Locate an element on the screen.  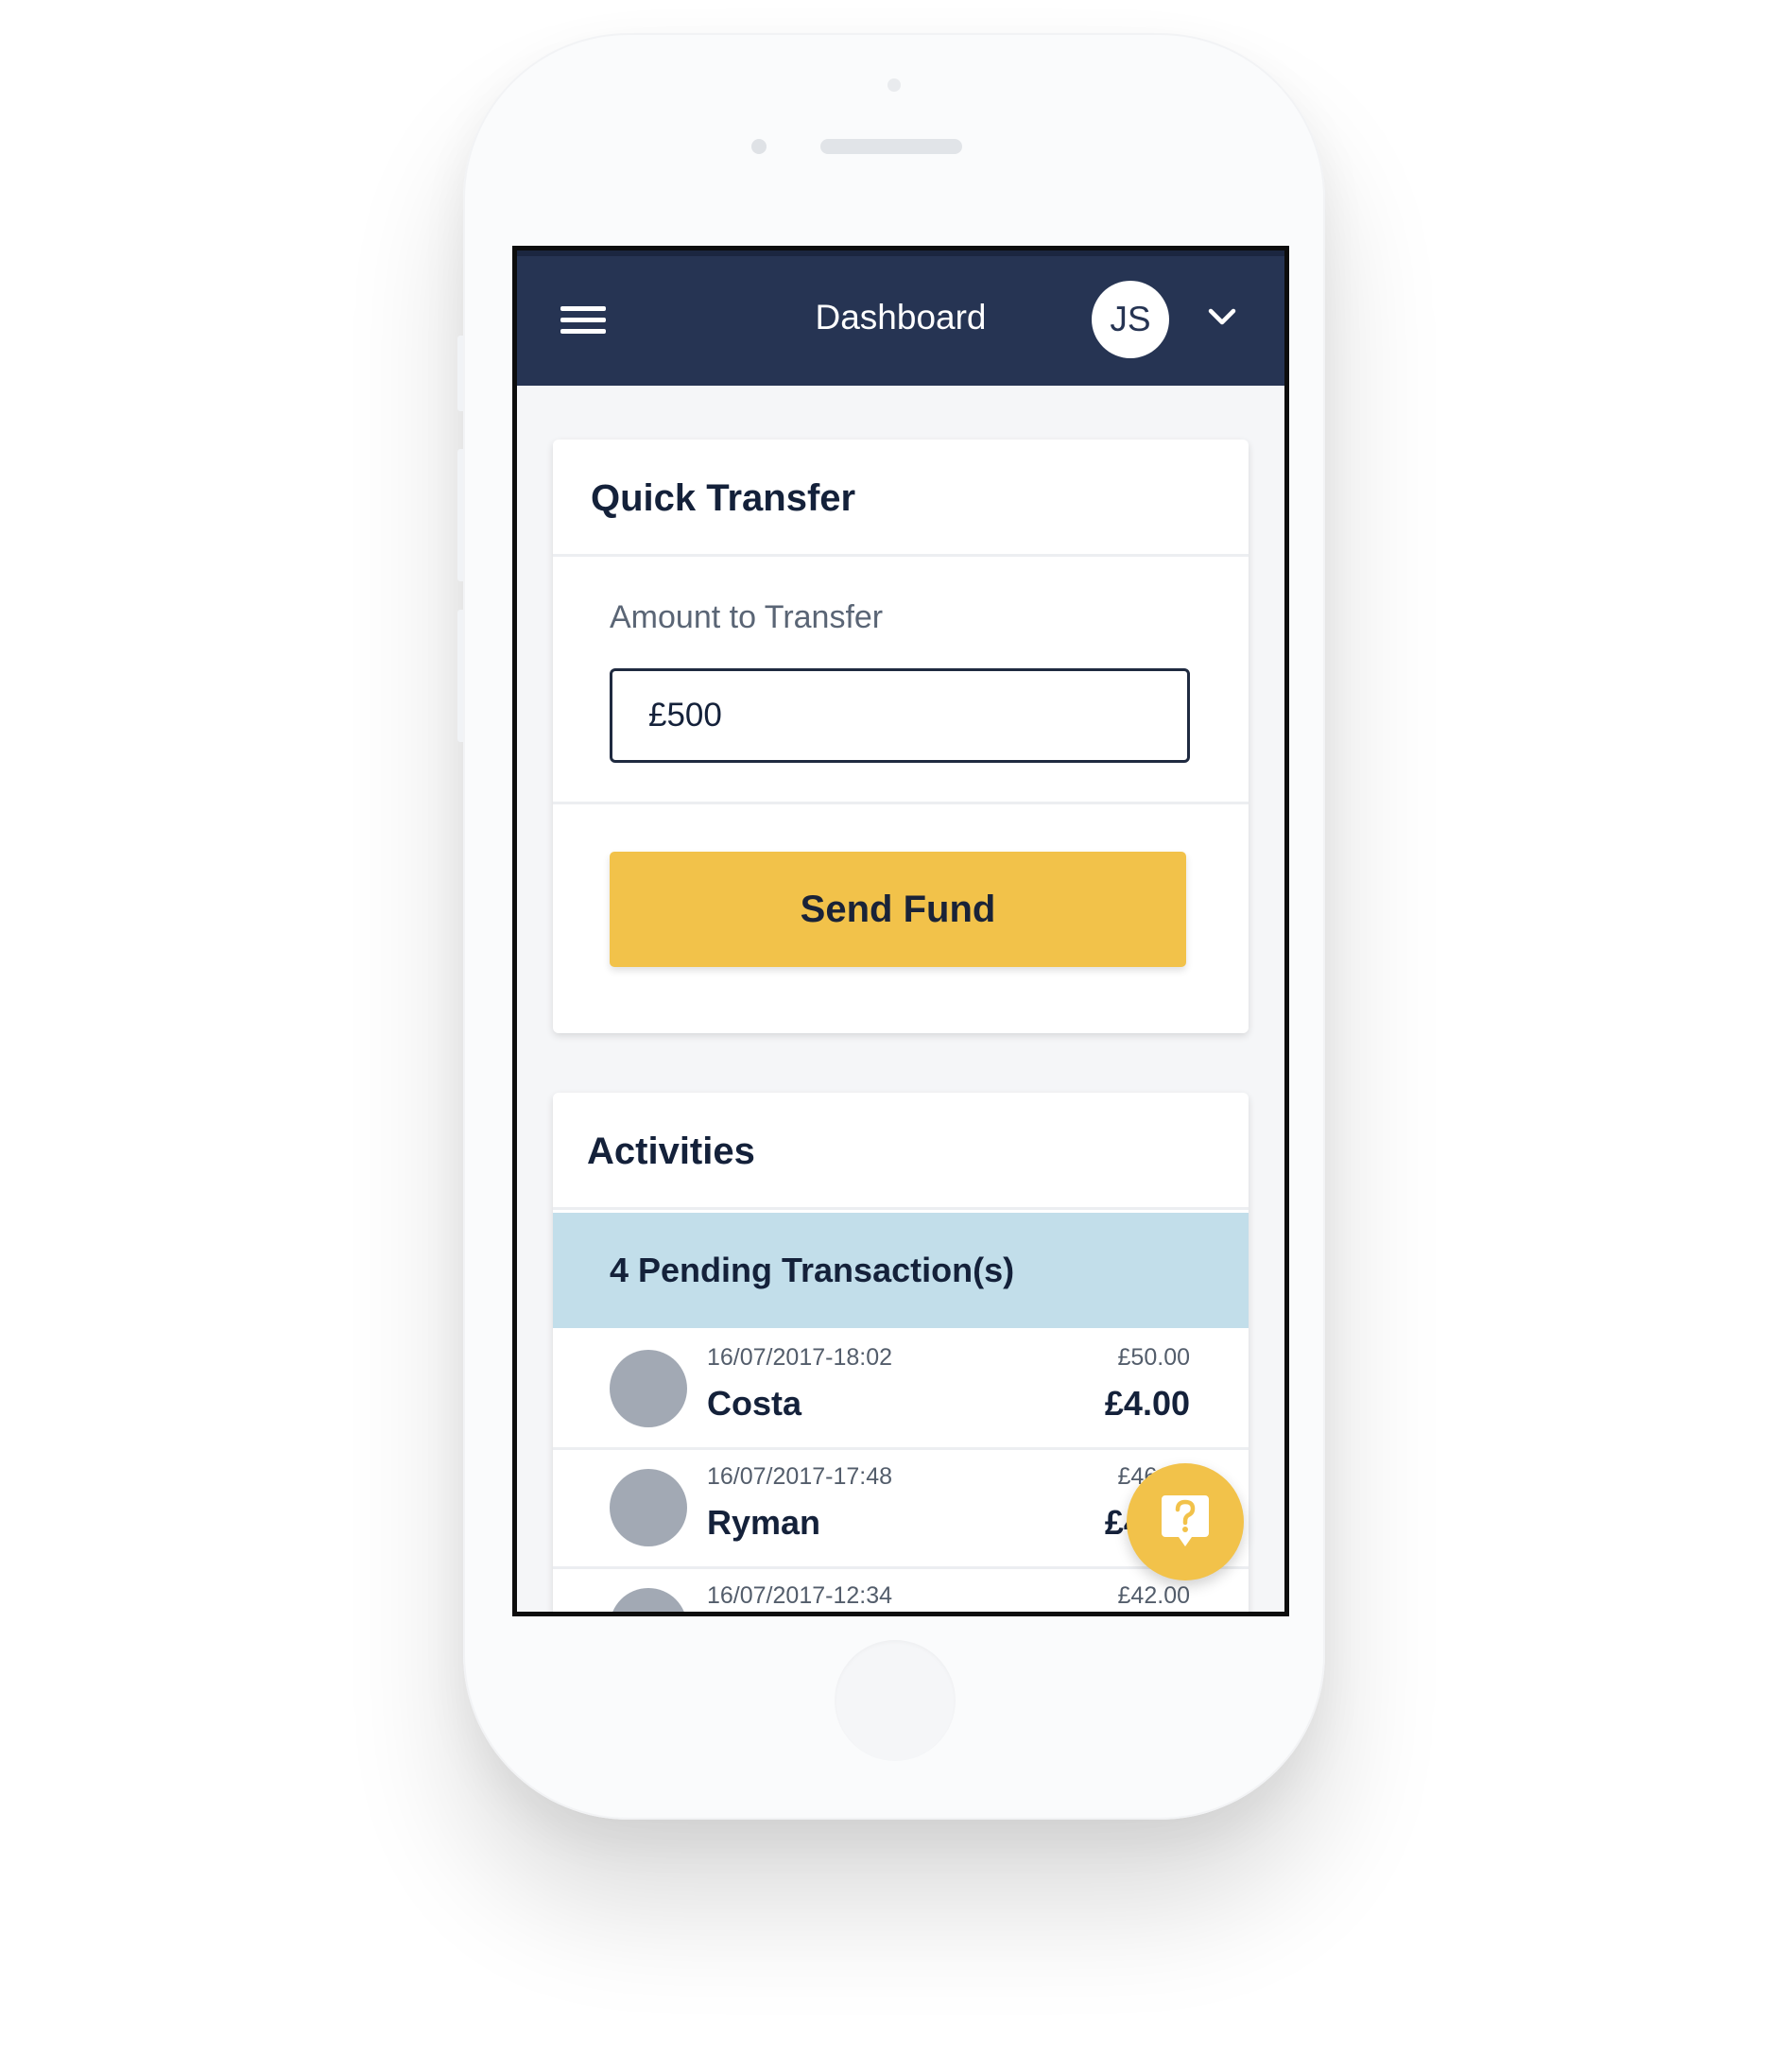
home-button is located at coordinates (895, 1701).